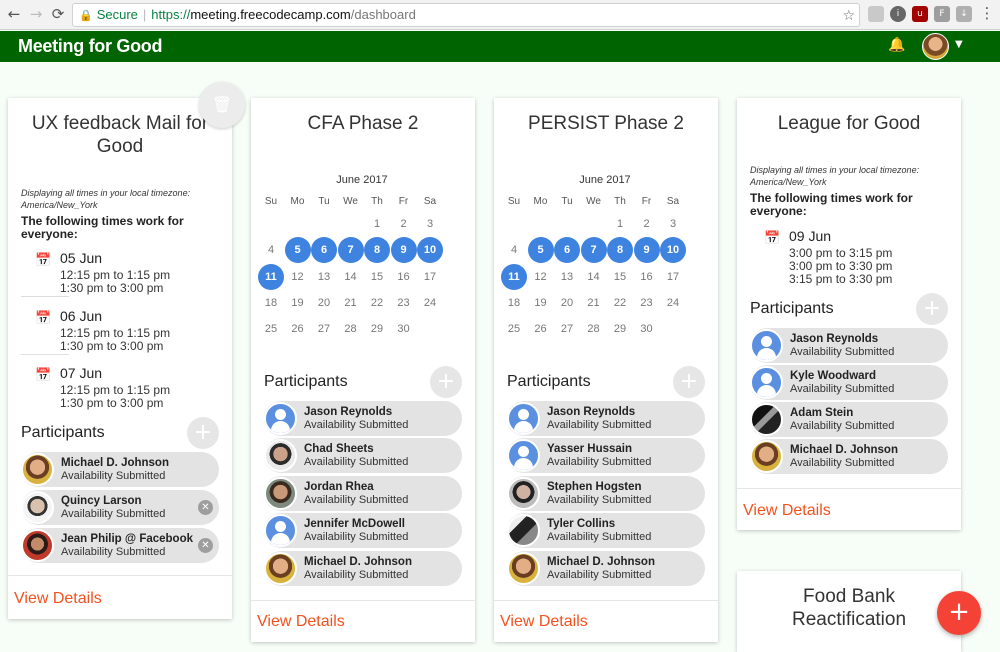  I want to click on cloud-icon, so click(876, 14).